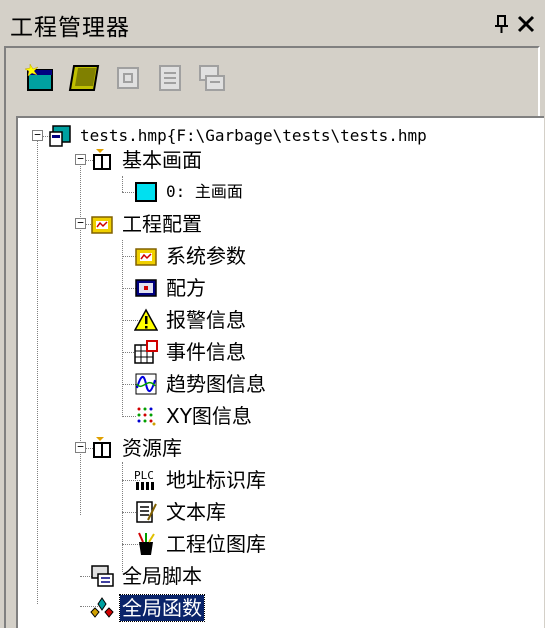 Image resolution: width=545 pixels, height=628 pixels. Describe the element at coordinates (80, 159) in the screenshot. I see `basic-screens-collapse-toggle: −` at that location.